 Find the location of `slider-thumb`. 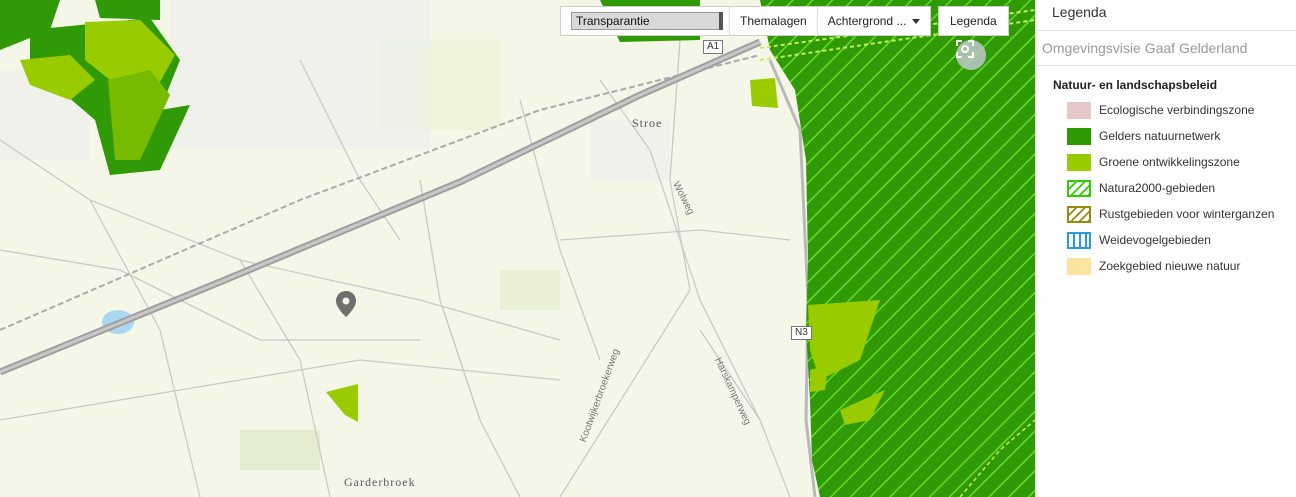

slider-thumb is located at coordinates (721, 21).